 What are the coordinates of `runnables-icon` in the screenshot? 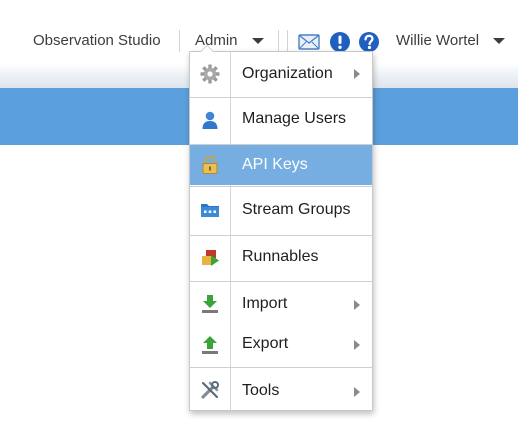 It's located at (210, 258).